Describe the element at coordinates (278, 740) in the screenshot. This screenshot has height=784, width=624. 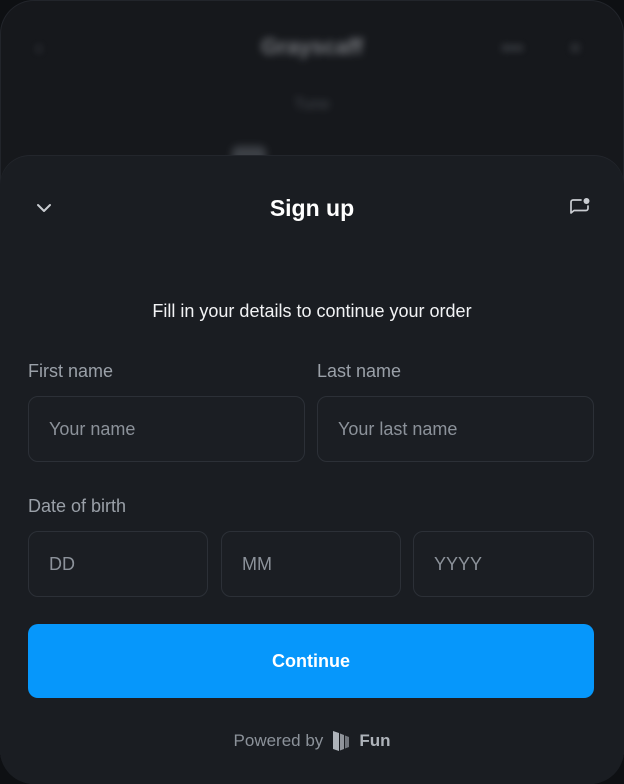
I see `powered-by-text: Powered by` at that location.